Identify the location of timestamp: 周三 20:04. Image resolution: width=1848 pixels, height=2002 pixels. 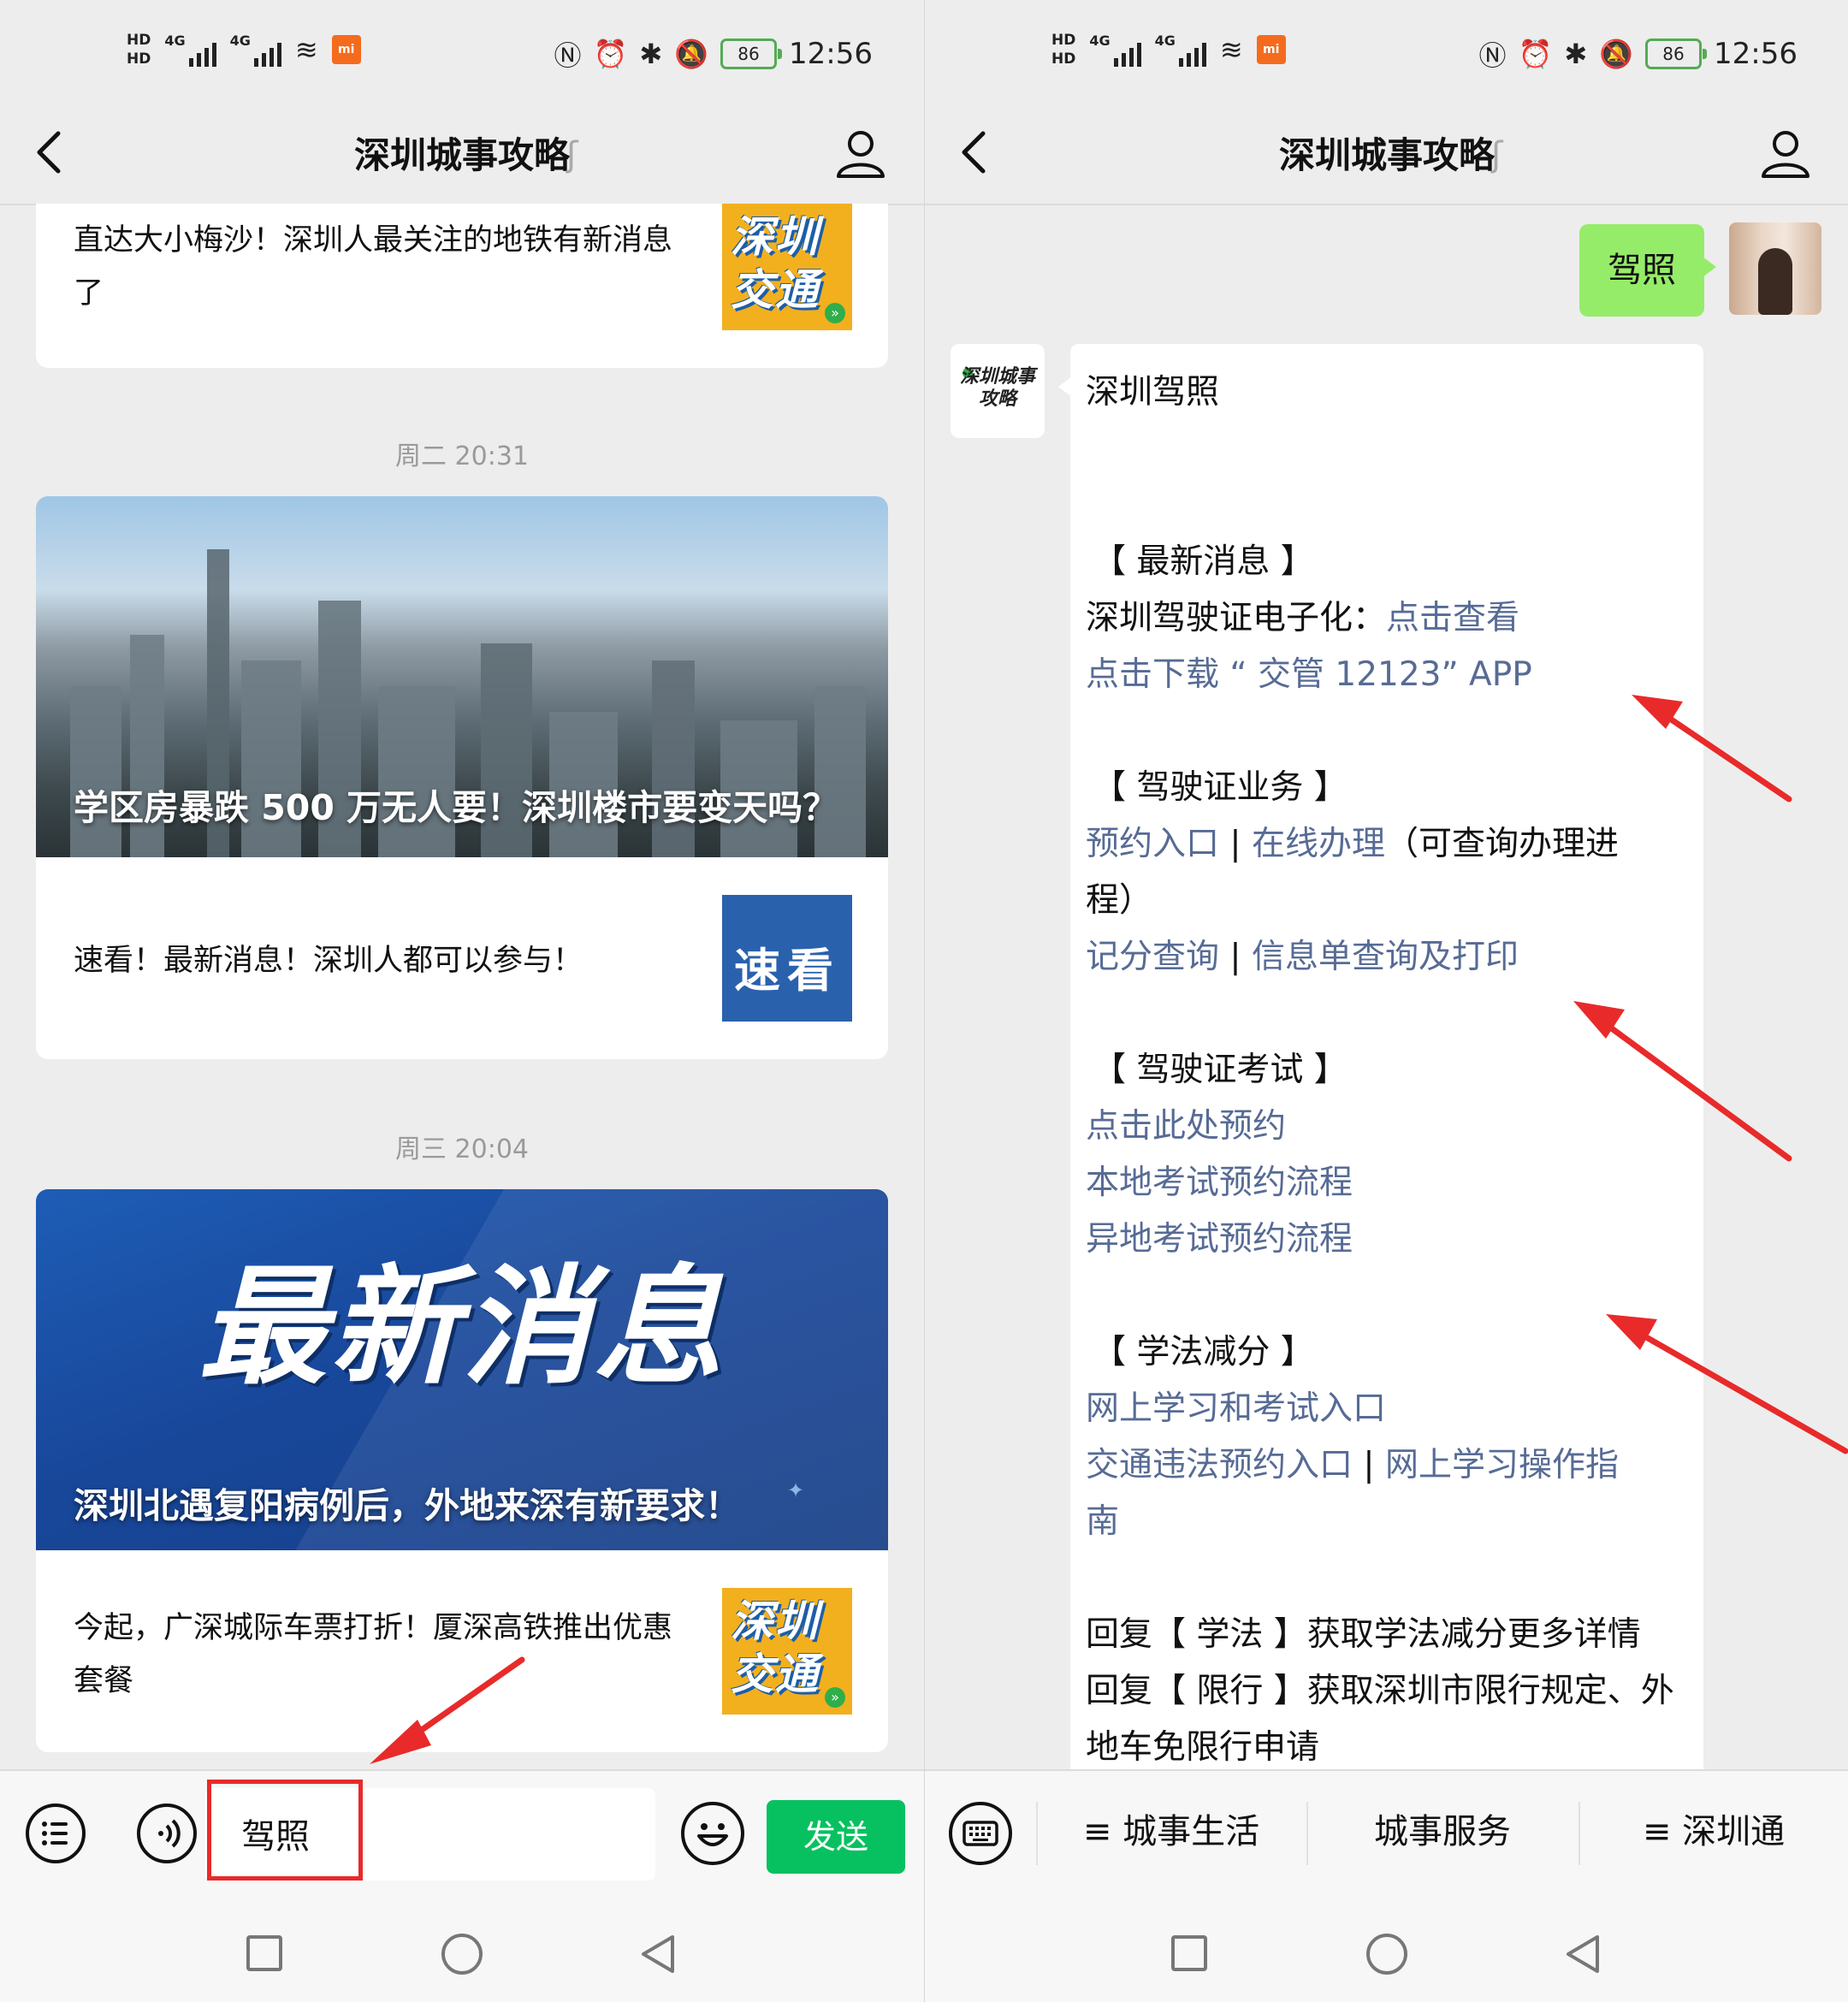
(462, 1149).